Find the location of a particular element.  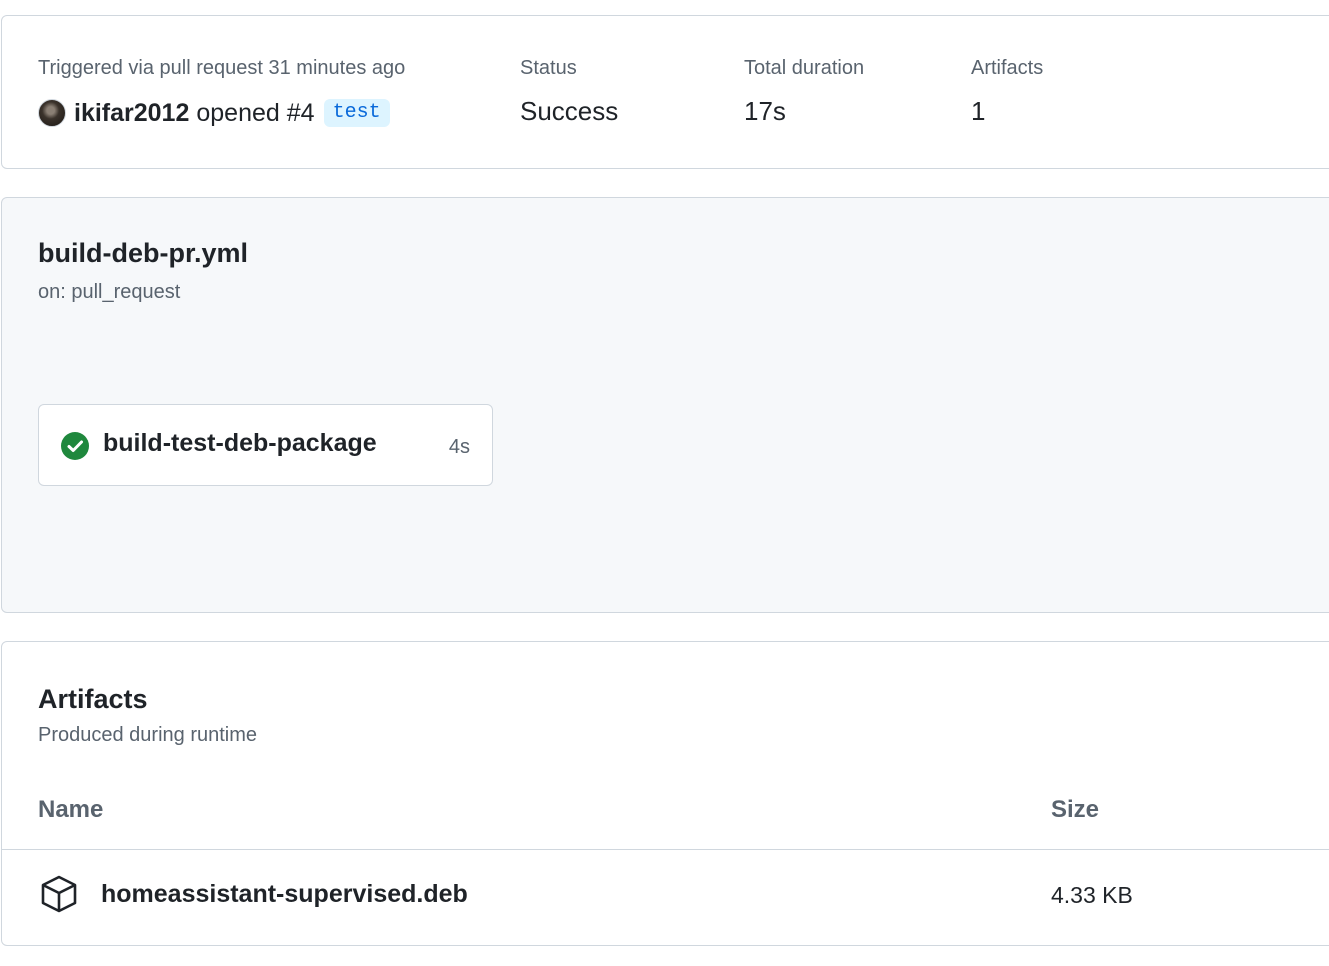

check-circle-icon is located at coordinates (75, 446).